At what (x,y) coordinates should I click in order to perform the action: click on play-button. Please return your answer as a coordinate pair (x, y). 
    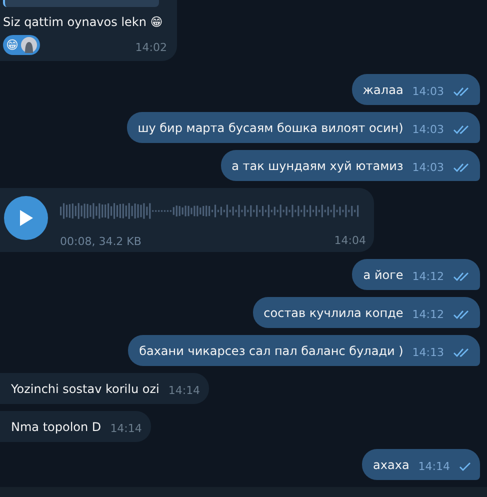
    Looking at the image, I should click on (26, 218).